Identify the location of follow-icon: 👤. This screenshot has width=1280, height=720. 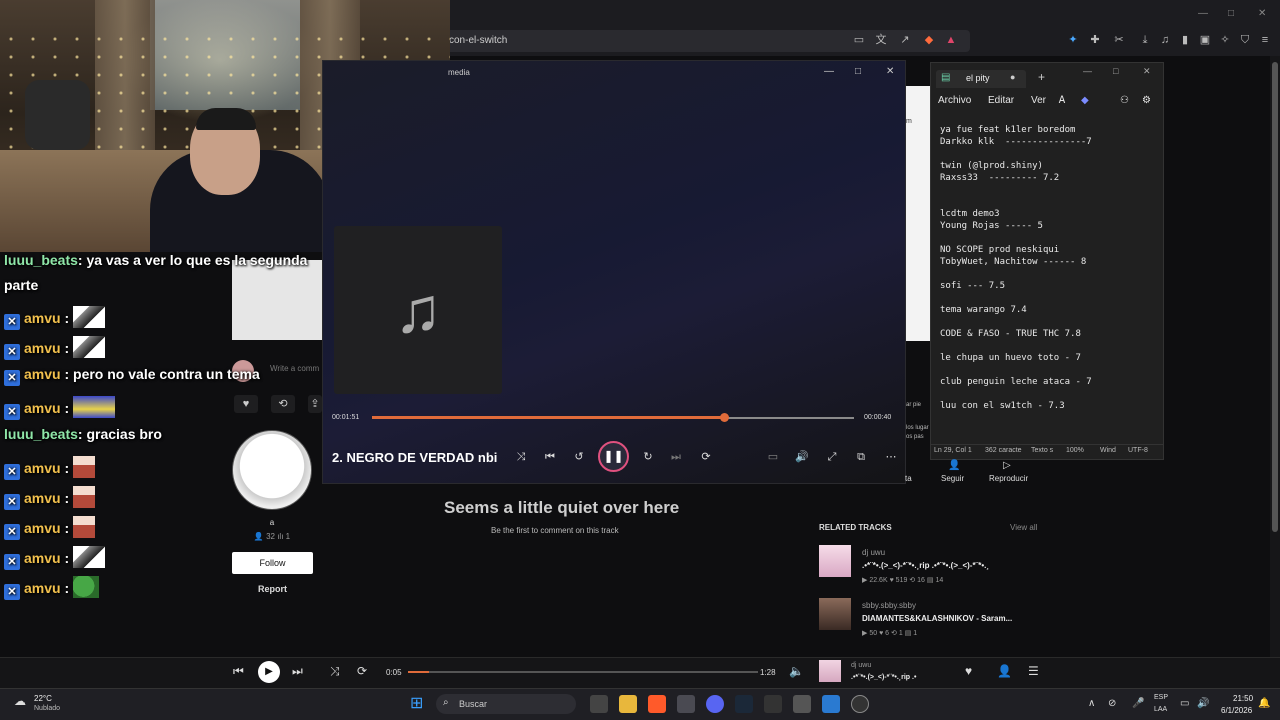
(954, 465).